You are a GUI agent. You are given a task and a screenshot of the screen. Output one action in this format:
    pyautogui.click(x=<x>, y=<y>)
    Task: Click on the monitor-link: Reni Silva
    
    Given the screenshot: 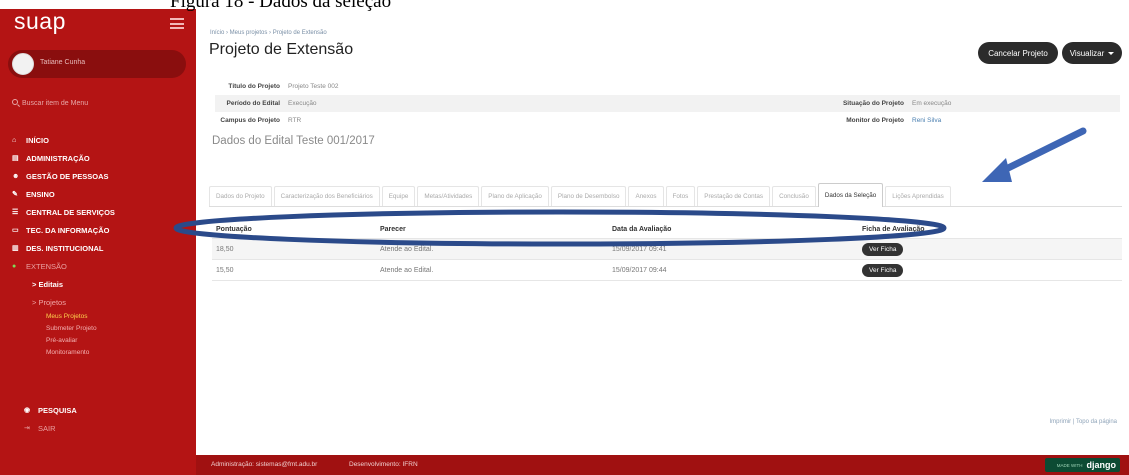 What is the action you would take?
    pyautogui.click(x=926, y=120)
    